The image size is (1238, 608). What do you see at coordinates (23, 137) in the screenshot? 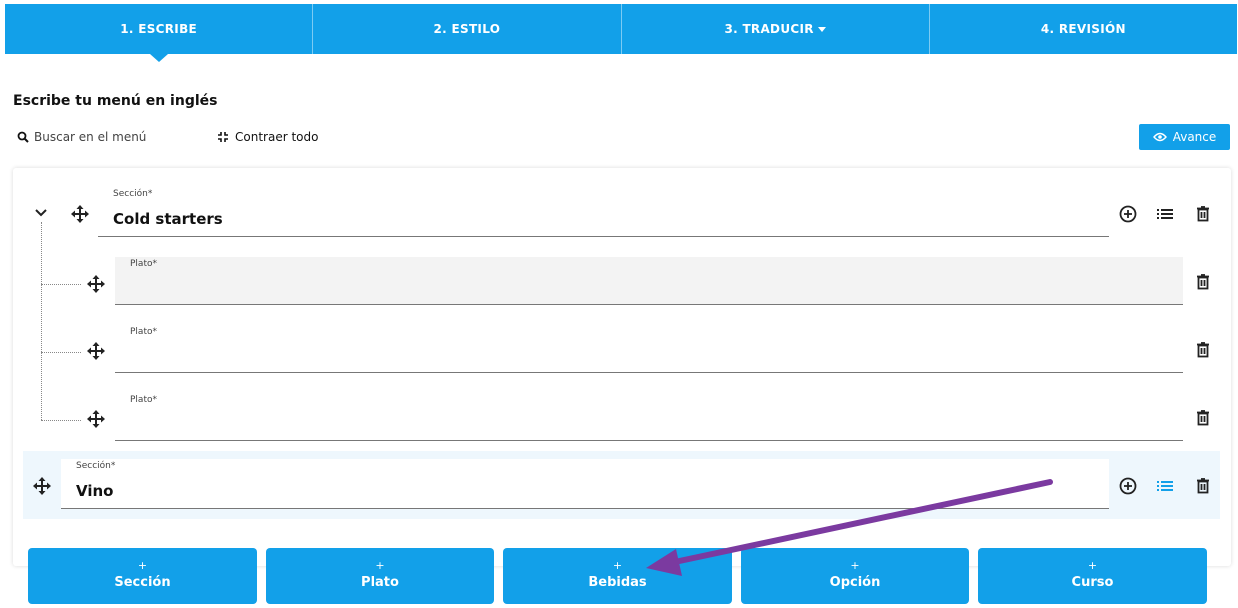
I see `search-icon` at bounding box center [23, 137].